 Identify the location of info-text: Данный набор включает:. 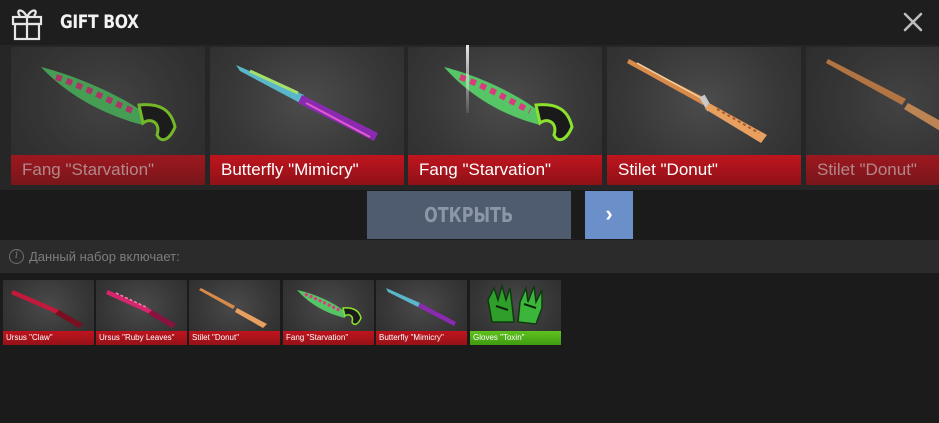
(104, 256).